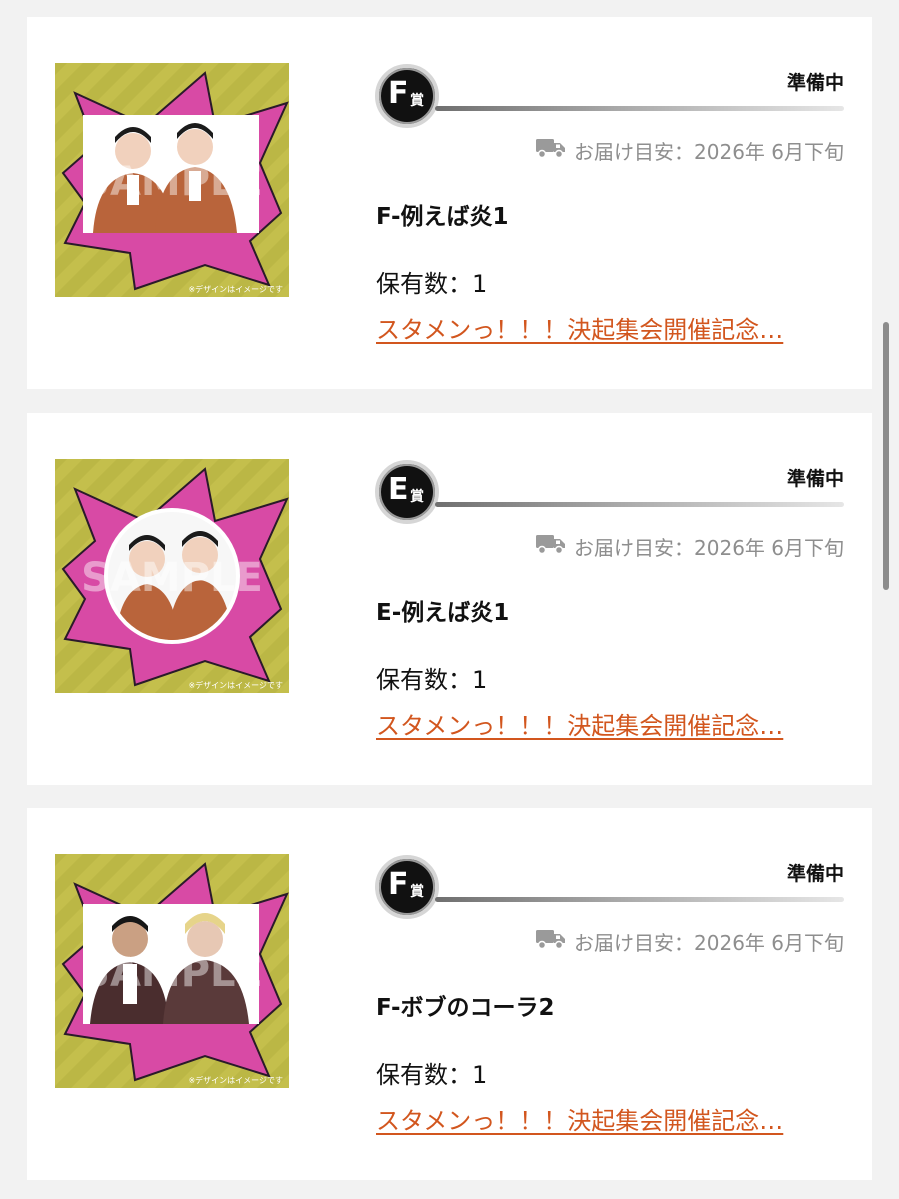  What do you see at coordinates (398, 489) in the screenshot?
I see `prize-rank-letter: E` at bounding box center [398, 489].